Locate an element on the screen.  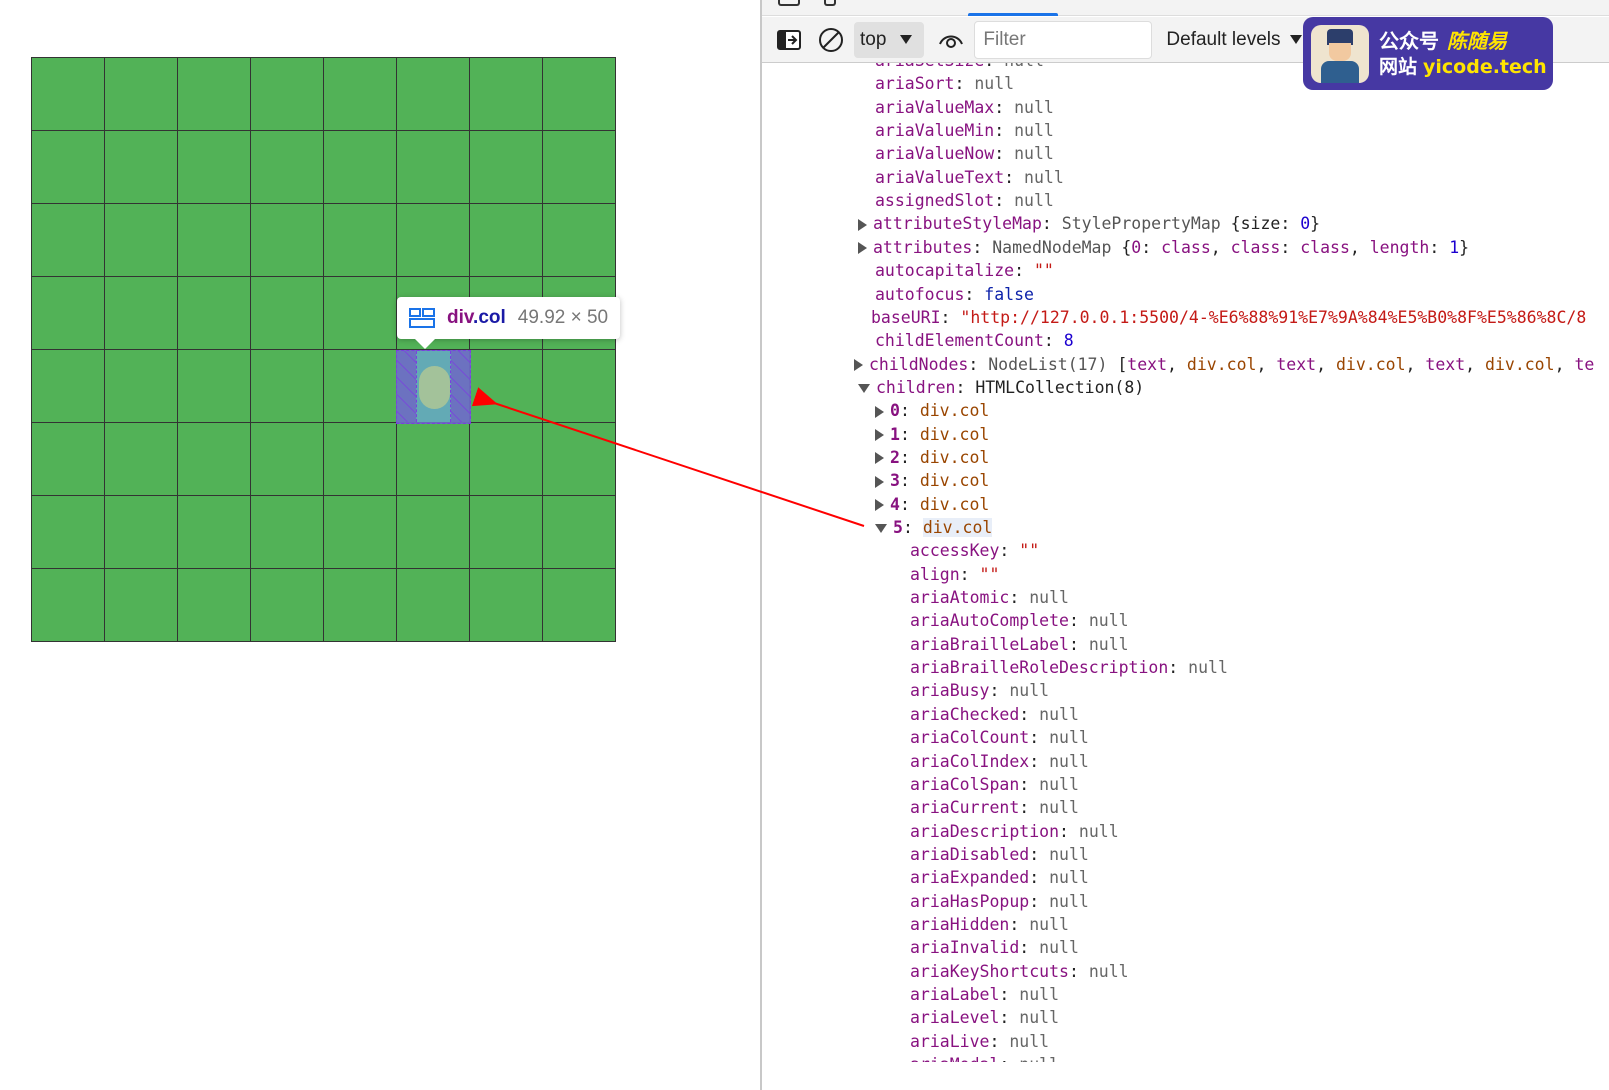
clear-console-button is located at coordinates (831, 40).